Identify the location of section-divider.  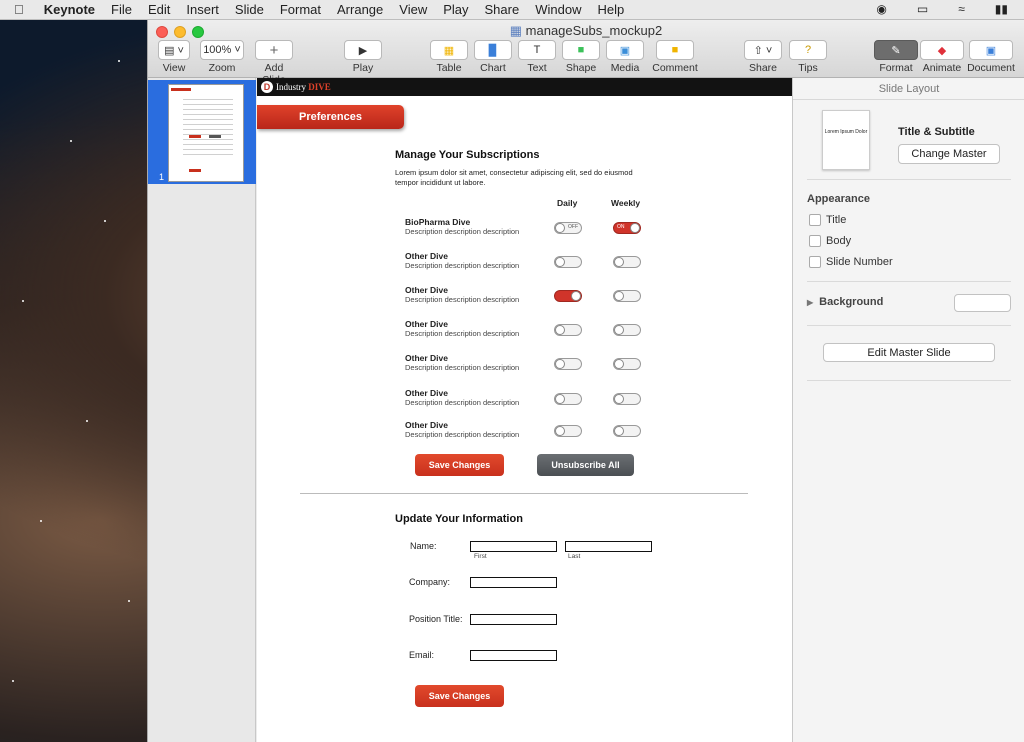
(524, 493).